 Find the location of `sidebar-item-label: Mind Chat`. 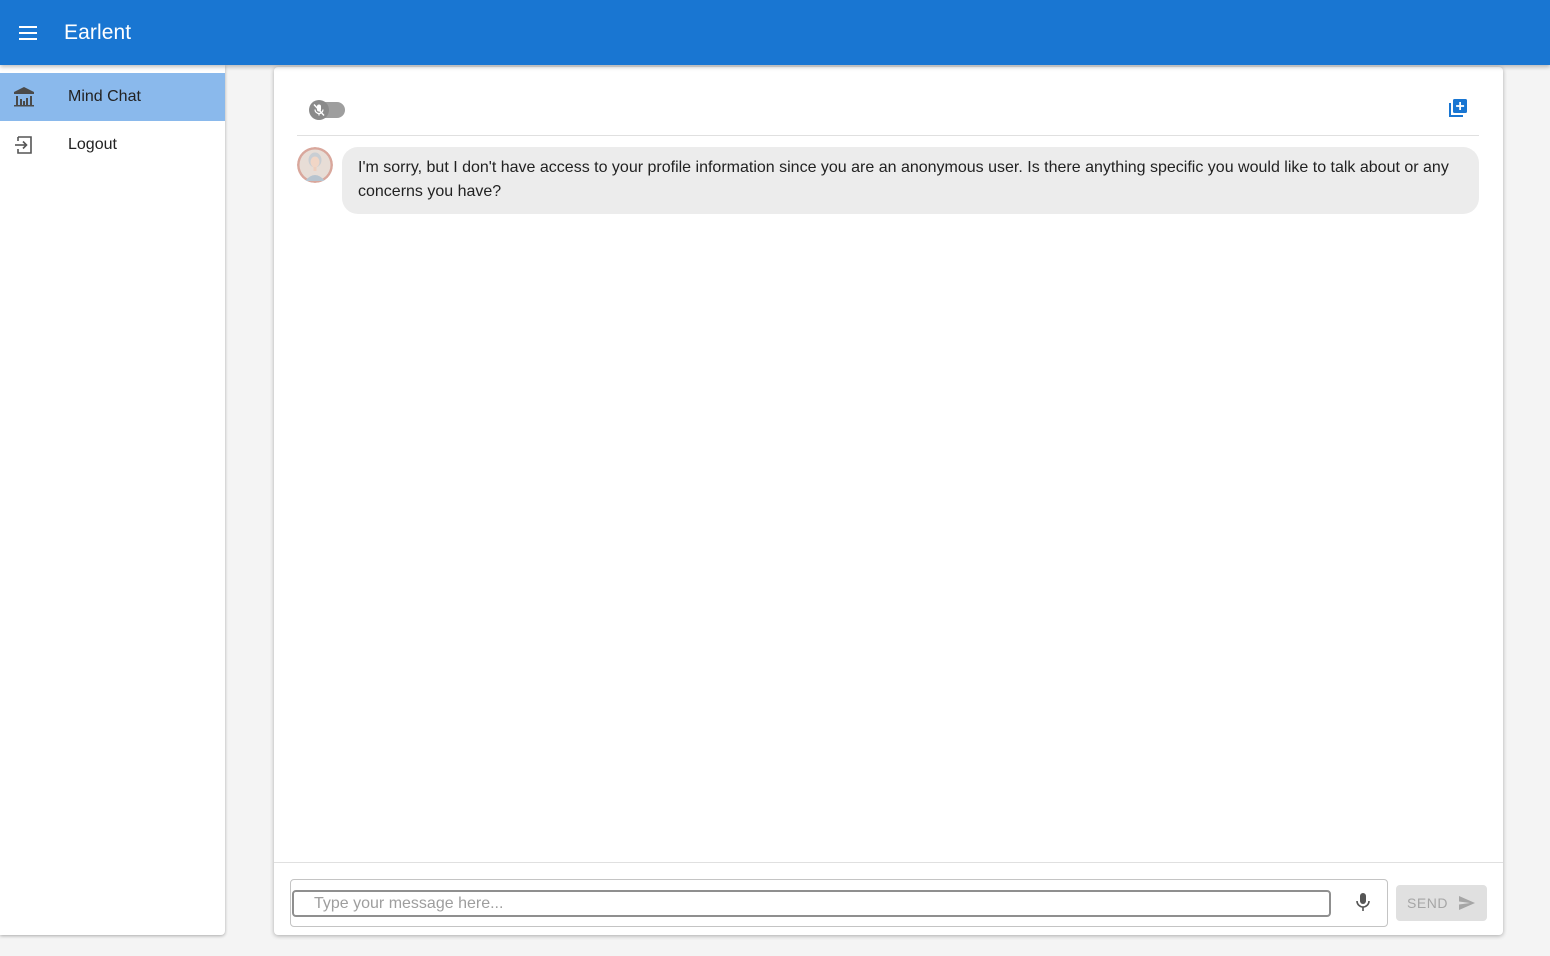

sidebar-item-label: Mind Chat is located at coordinates (104, 96).